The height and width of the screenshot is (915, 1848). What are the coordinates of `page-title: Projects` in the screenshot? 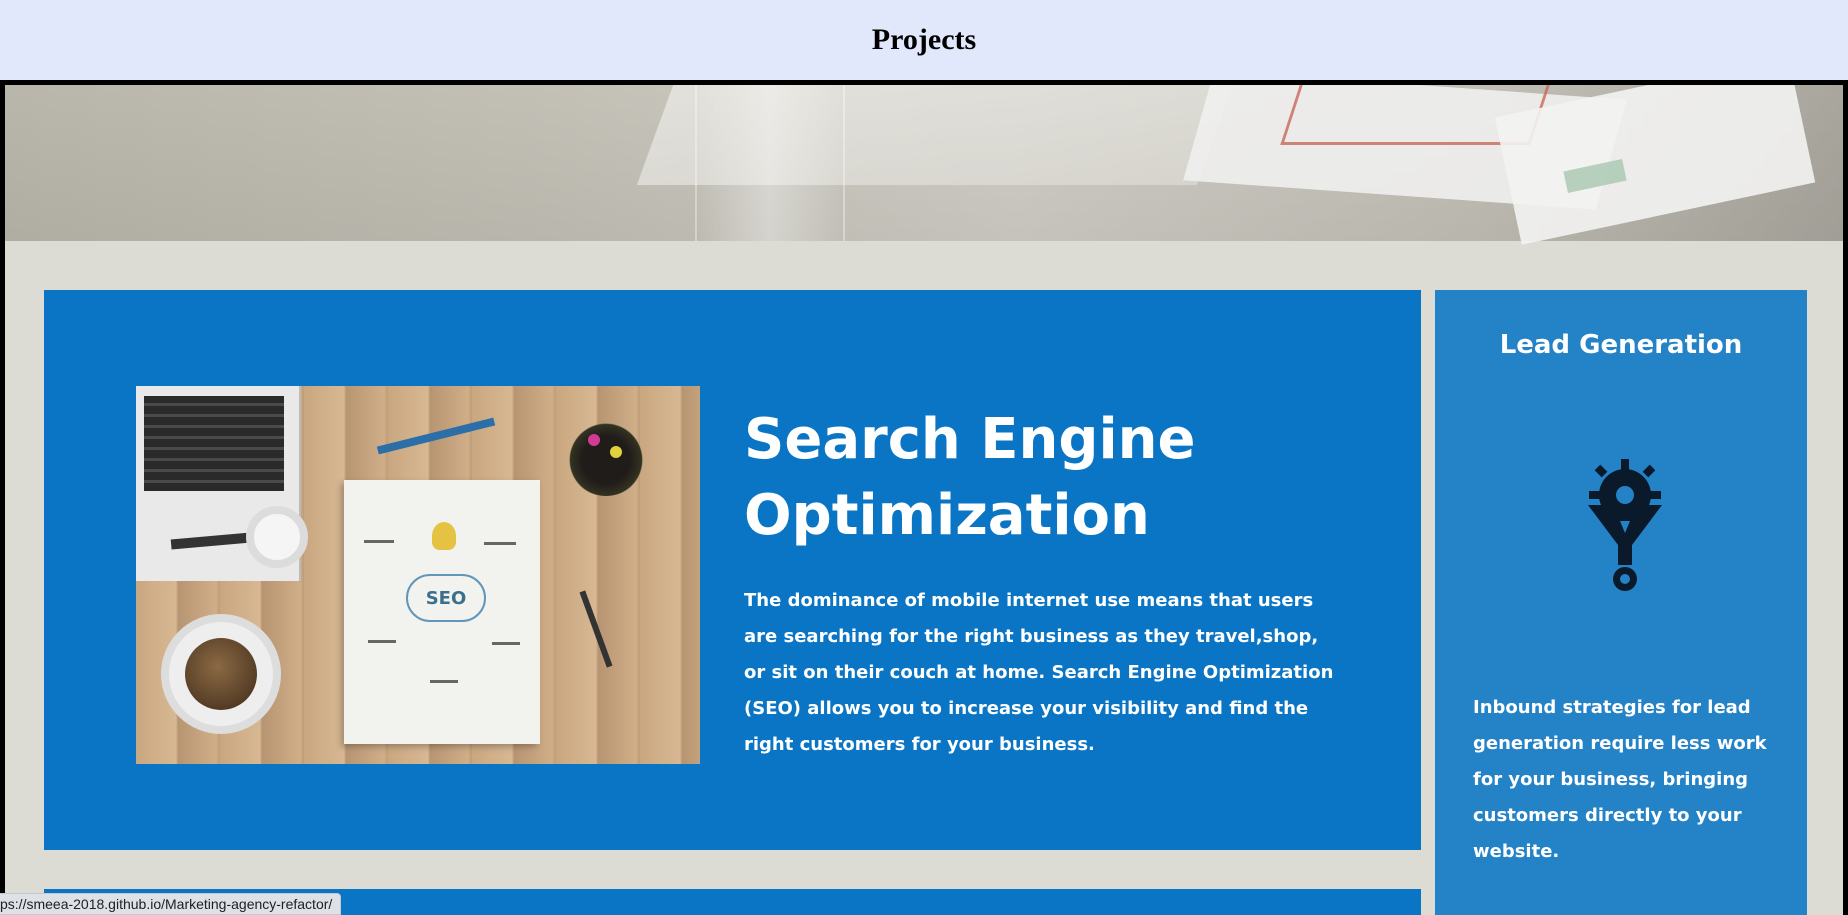 It's located at (924, 39).